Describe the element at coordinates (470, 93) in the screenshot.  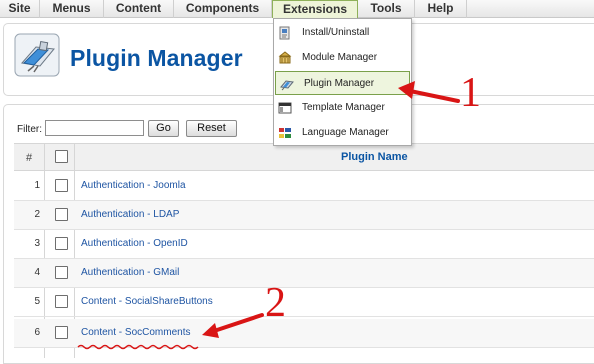
I see `annotation-number-1: 1` at that location.